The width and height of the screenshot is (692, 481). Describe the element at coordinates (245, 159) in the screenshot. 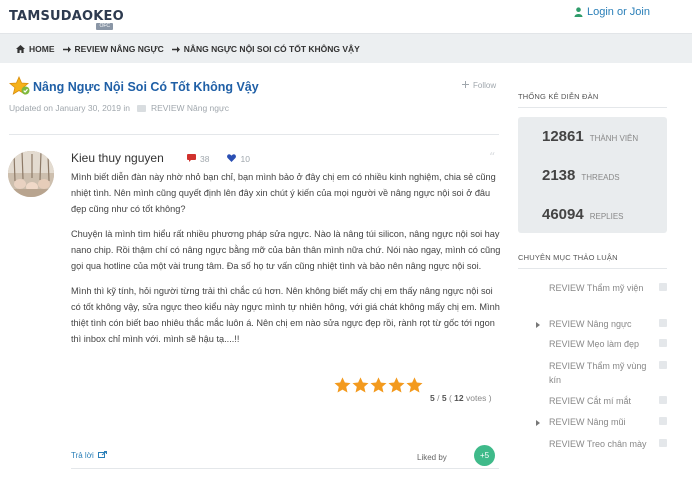

I see `likes-count: 10` at that location.